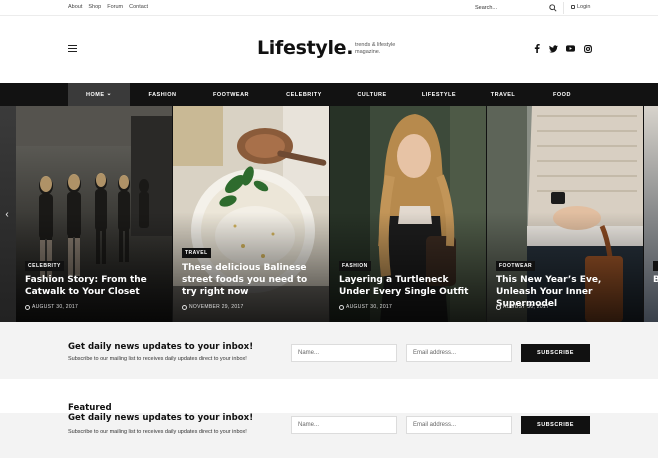 The width and height of the screenshot is (658, 458). Describe the element at coordinates (562, 94) in the screenshot. I see `nav-item-food: FOOD` at that location.